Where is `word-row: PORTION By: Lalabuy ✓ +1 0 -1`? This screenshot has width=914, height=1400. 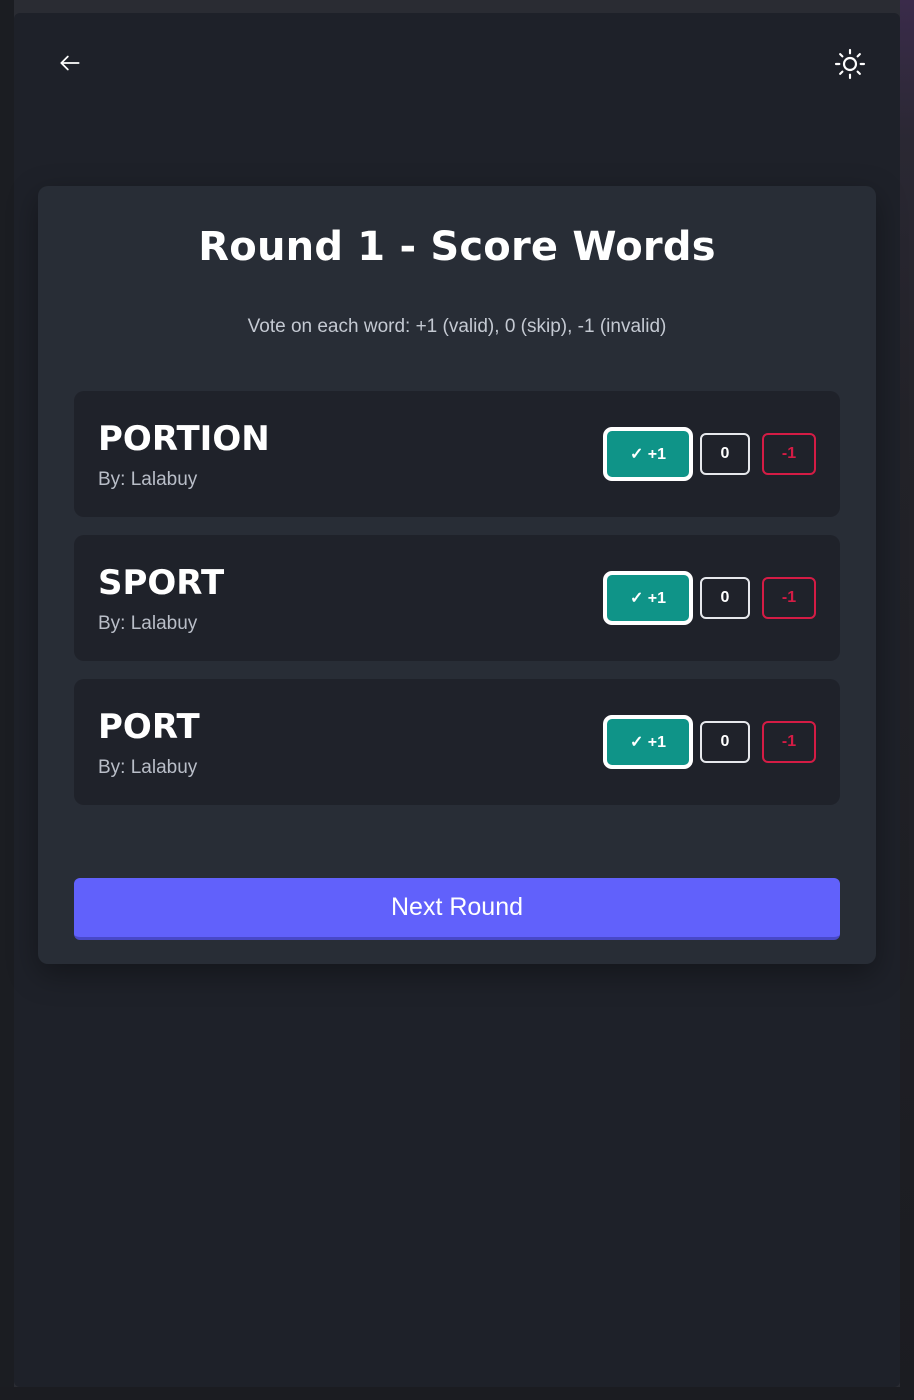 word-row: PORTION By: Lalabuy ✓ +1 0 -1 is located at coordinates (457, 454).